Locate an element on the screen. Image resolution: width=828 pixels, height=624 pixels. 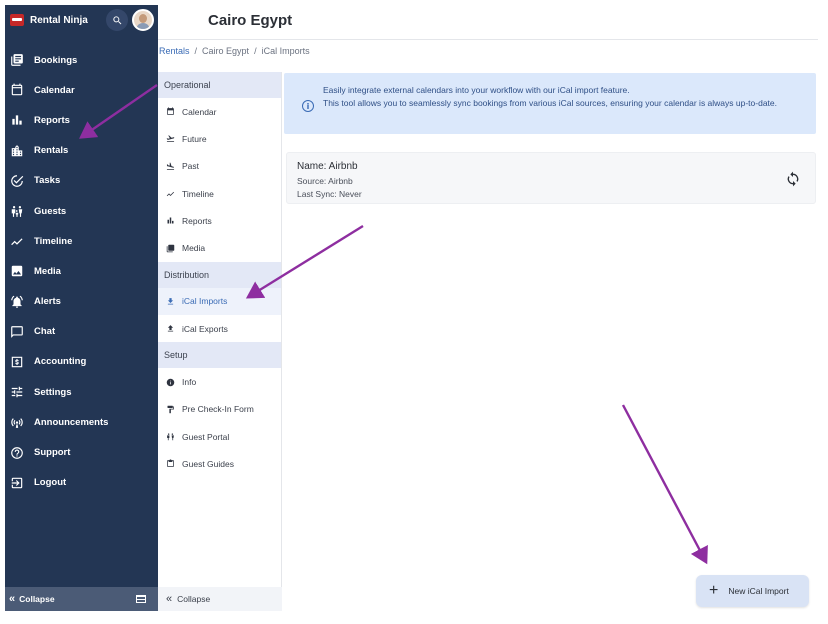
breadcrumb-current: iCal Imports is located at coordinates (285, 51).